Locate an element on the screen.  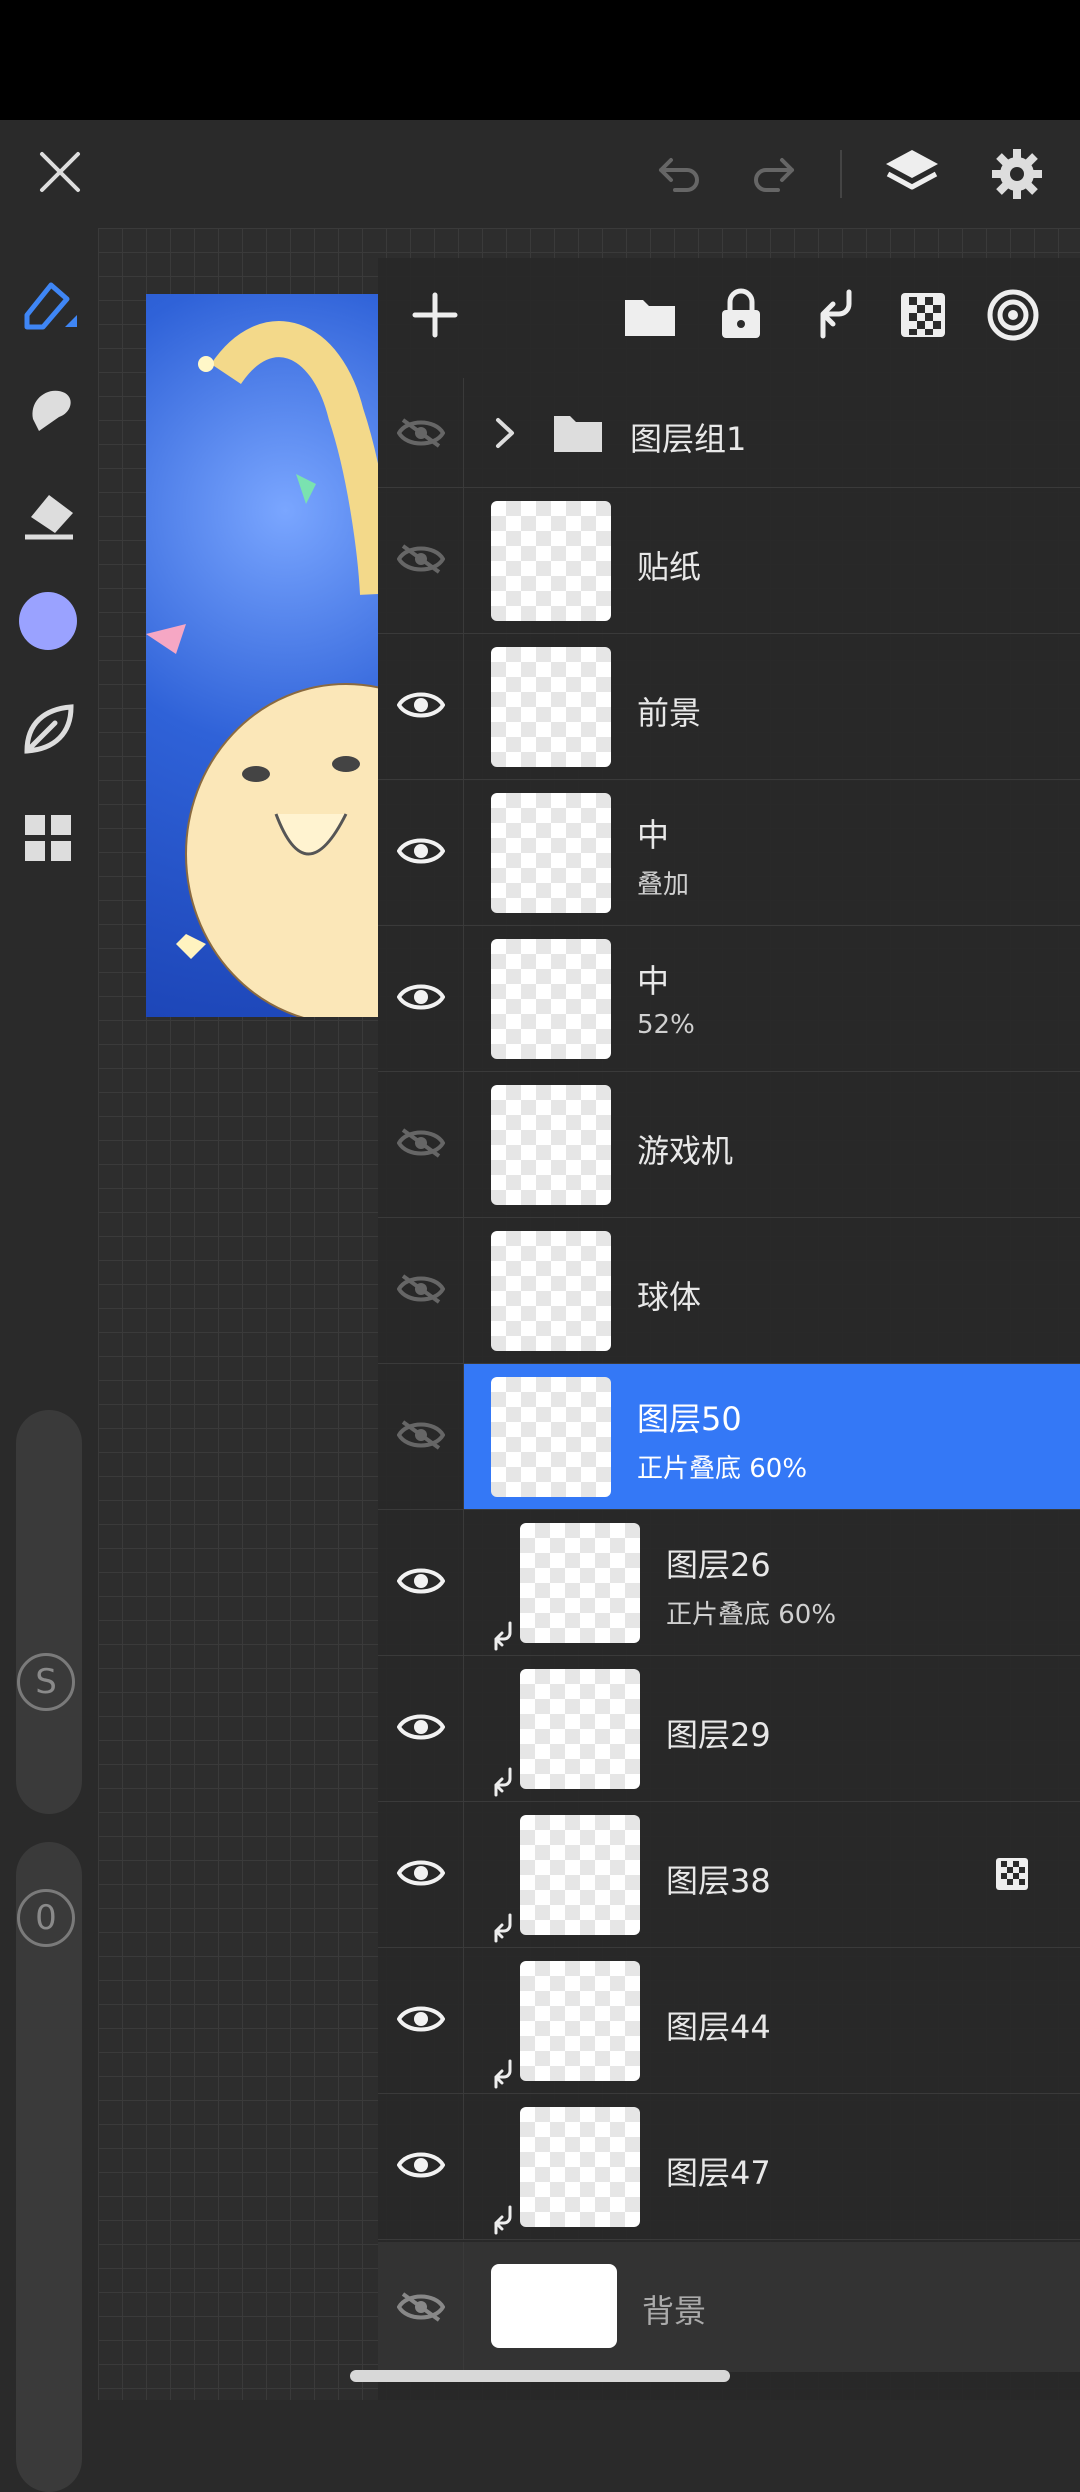
layer-row: 图层29 is located at coordinates (729, 1729).